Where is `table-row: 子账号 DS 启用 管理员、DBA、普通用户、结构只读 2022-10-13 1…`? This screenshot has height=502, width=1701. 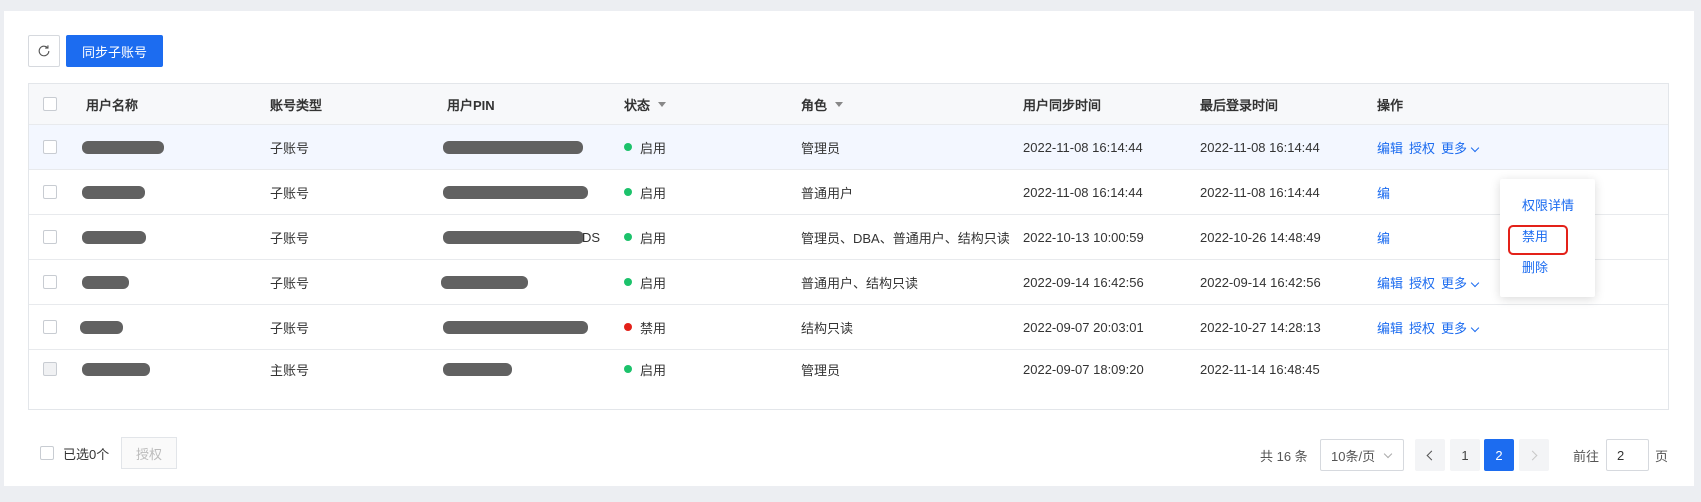
table-row: 子账号 DS 启用 管理员、DBA、普通用户、结构只读 2022-10-13 1… is located at coordinates (848, 237).